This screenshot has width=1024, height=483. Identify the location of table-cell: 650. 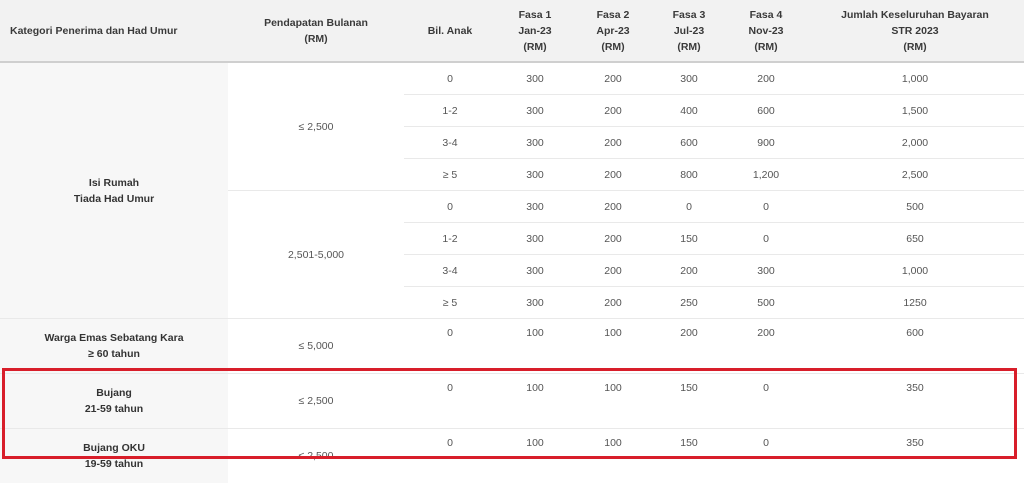
(915, 239).